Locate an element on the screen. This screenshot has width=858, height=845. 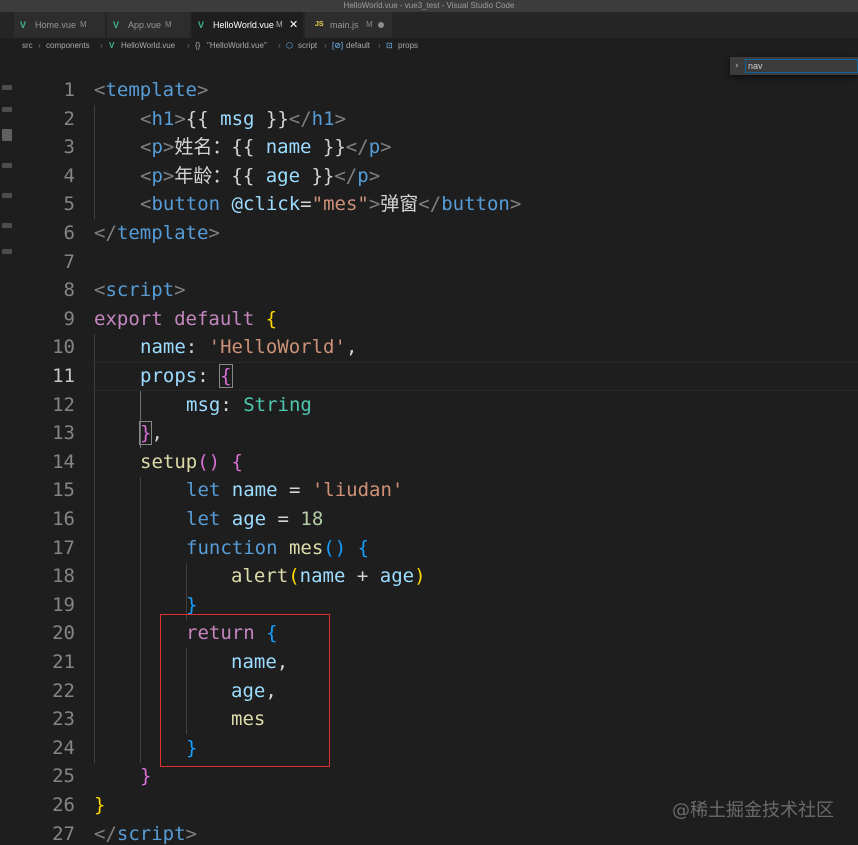
line-number: 24 is located at coordinates (63, 747).